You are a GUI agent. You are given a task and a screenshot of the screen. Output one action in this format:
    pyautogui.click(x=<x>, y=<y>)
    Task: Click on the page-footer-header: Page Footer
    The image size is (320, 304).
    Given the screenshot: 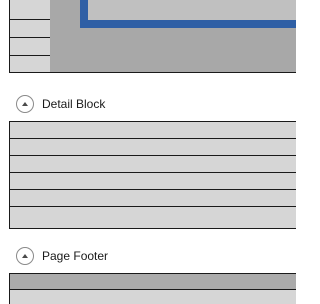 What is the action you would take?
    pyautogui.click(x=62, y=256)
    